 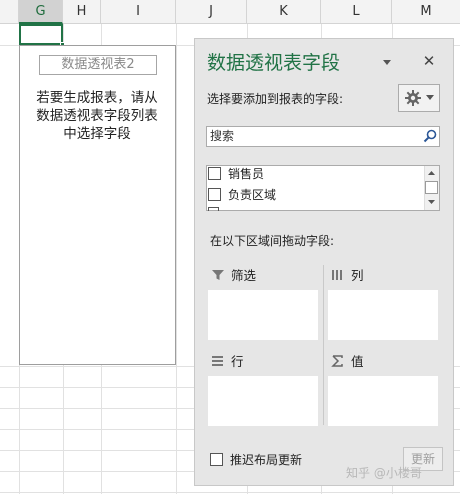 What do you see at coordinates (217, 361) in the screenshot?
I see `rows-icon` at bounding box center [217, 361].